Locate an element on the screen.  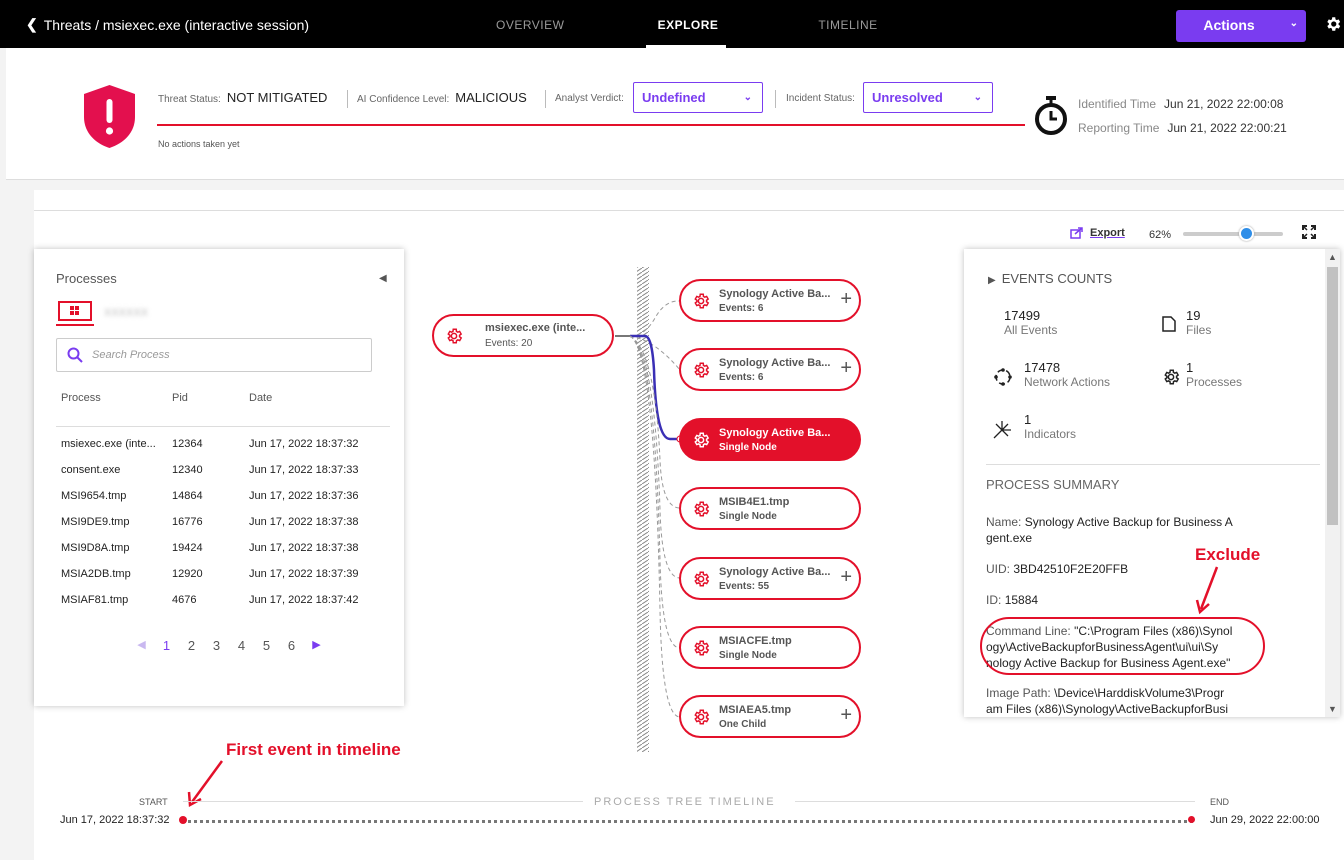
no-actions-text: No actions taken yet is located at coordinates (199, 144).